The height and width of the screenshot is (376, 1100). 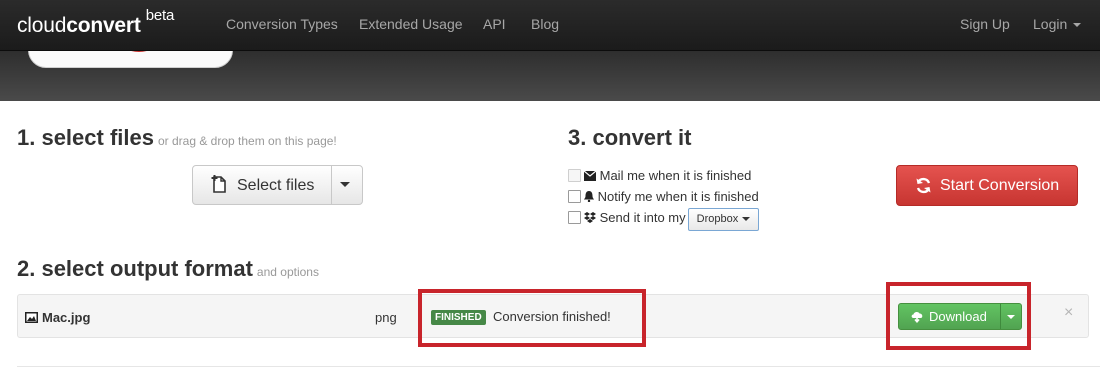 What do you see at coordinates (1050, 24) in the screenshot?
I see `login-label: Login` at bounding box center [1050, 24].